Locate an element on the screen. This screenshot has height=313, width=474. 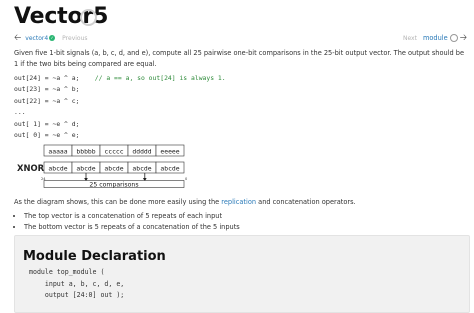
next-label: Next is located at coordinates (410, 38).